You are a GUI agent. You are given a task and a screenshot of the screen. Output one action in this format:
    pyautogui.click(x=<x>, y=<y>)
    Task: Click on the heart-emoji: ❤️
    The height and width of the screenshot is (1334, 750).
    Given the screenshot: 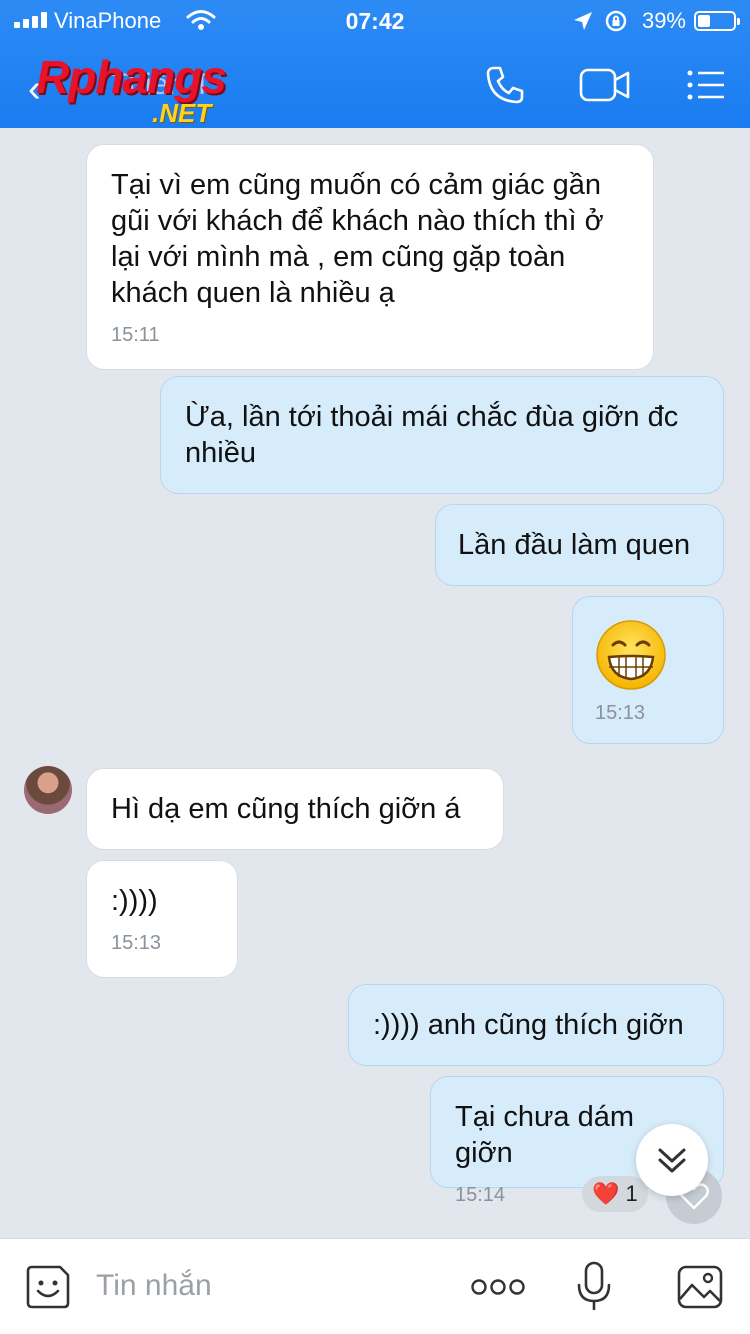 What is the action you would take?
    pyautogui.click(x=606, y=1193)
    